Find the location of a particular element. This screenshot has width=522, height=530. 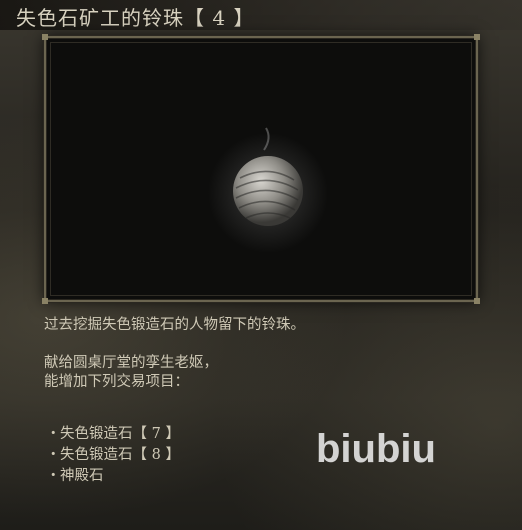

bell-bearing-icon is located at coordinates (268, 190).